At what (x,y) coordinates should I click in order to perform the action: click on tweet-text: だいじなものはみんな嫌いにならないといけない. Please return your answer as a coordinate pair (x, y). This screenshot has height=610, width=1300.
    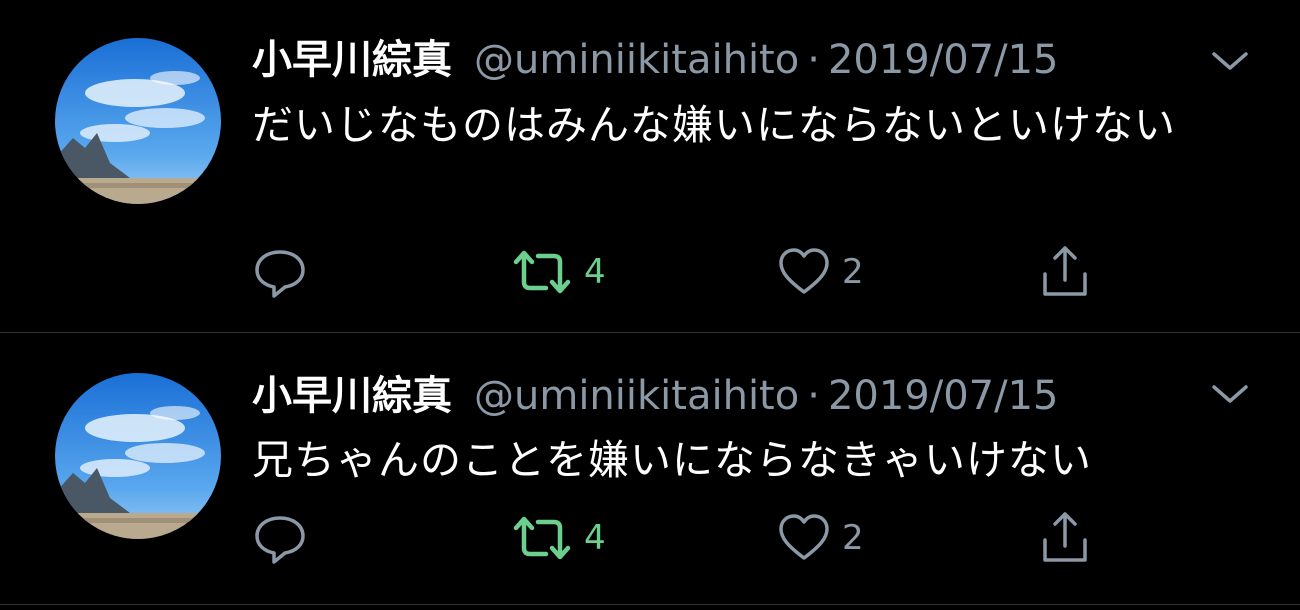
    Looking at the image, I should click on (714, 125).